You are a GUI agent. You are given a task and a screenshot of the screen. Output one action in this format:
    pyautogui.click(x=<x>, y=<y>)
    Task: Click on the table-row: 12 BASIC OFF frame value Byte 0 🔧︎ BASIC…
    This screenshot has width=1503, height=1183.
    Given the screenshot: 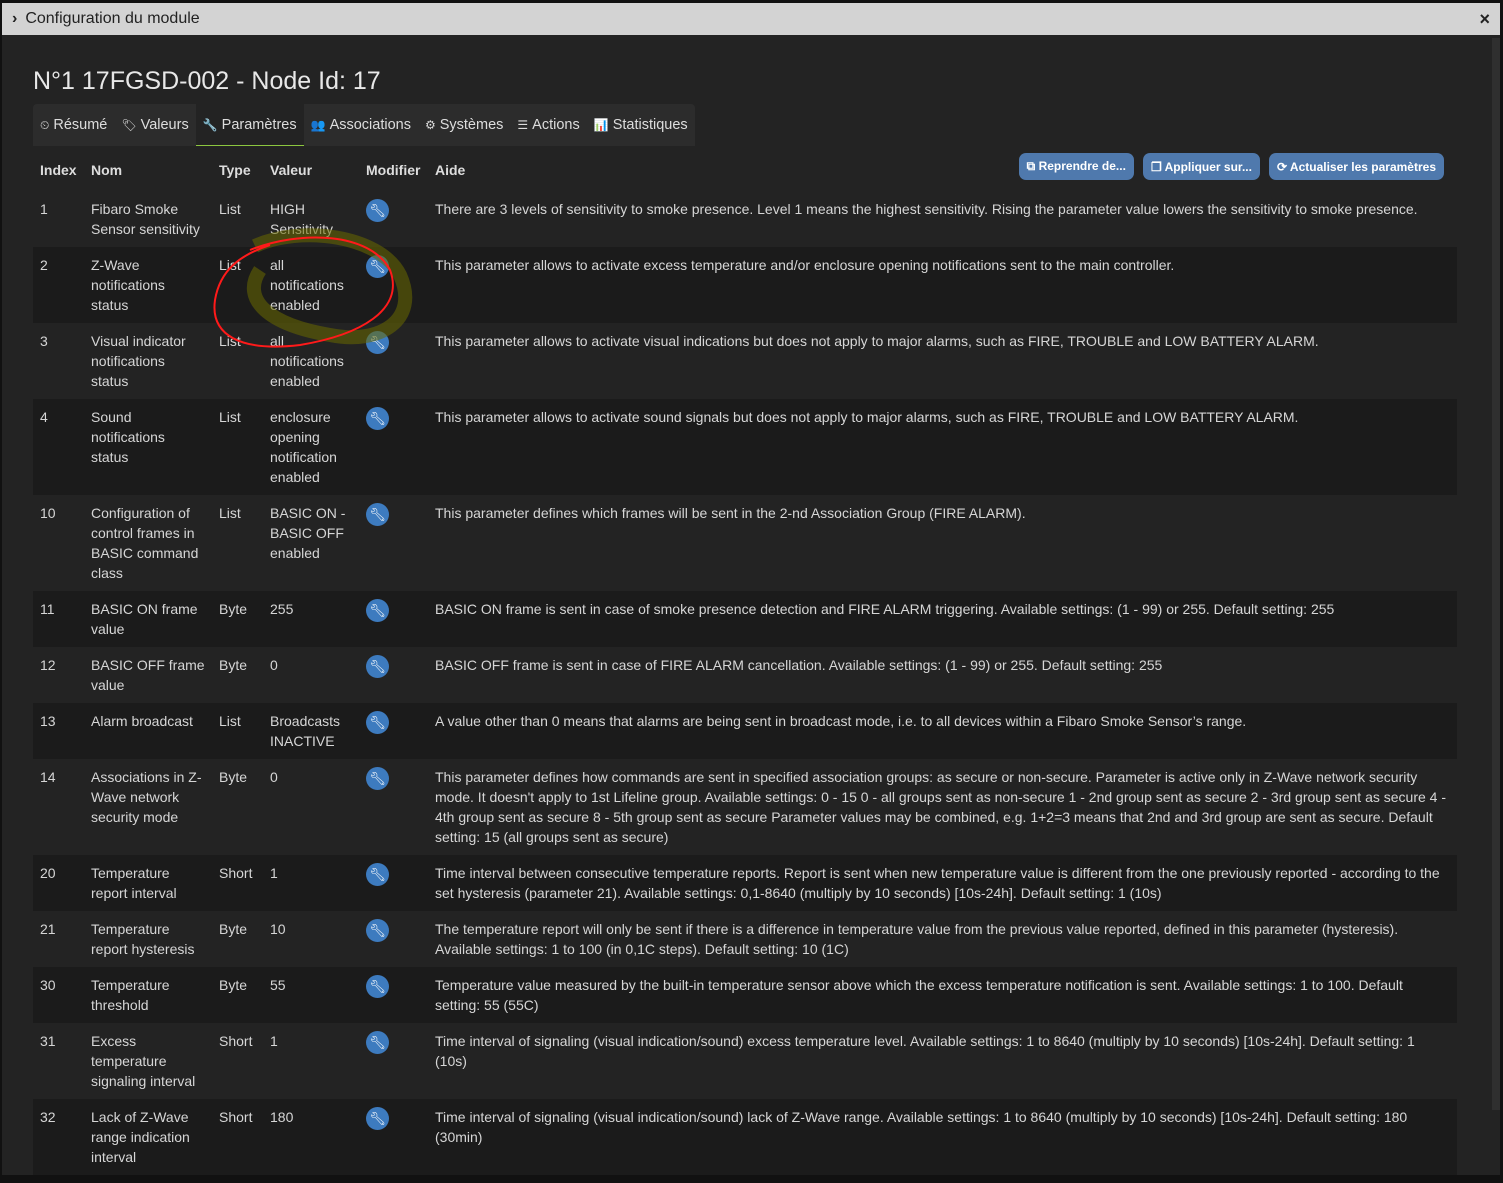 What is the action you would take?
    pyautogui.click(x=745, y=675)
    